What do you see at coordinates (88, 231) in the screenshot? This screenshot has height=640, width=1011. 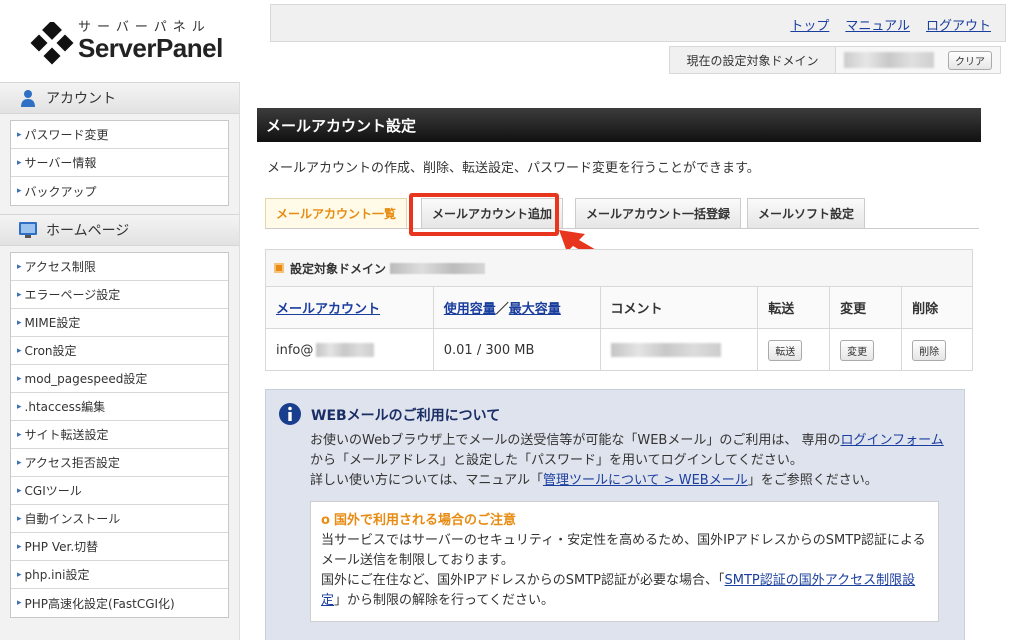 I see `sidebar-section-title: ホームページ` at bounding box center [88, 231].